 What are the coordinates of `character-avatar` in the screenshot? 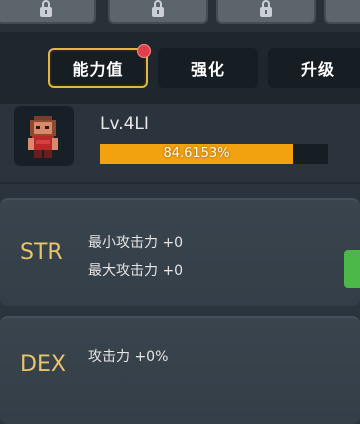 It's located at (44, 136).